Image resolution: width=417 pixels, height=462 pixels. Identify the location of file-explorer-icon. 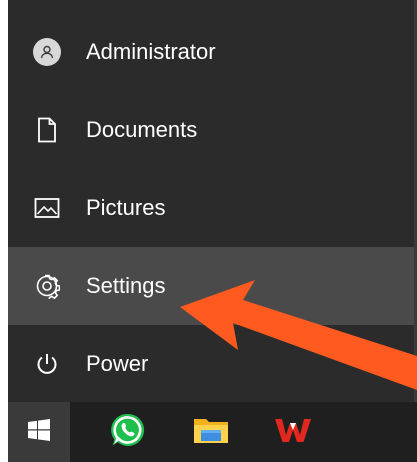
(211, 432).